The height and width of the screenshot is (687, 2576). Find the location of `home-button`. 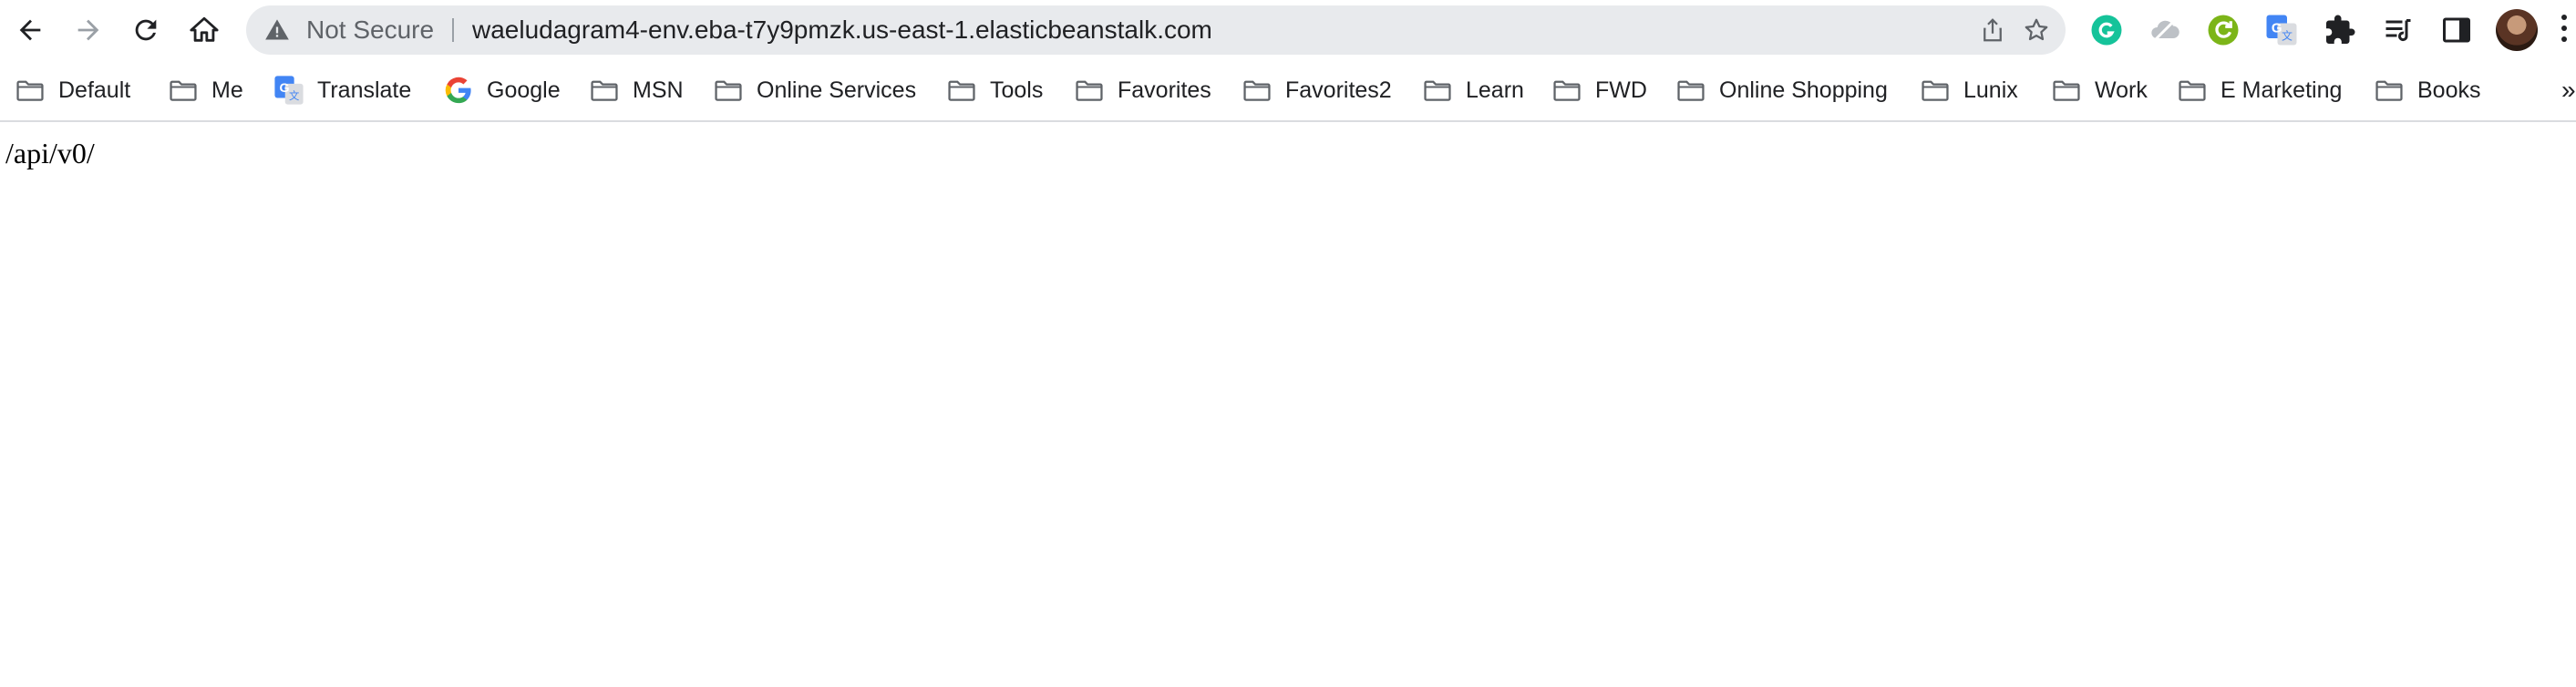

home-button is located at coordinates (204, 30).